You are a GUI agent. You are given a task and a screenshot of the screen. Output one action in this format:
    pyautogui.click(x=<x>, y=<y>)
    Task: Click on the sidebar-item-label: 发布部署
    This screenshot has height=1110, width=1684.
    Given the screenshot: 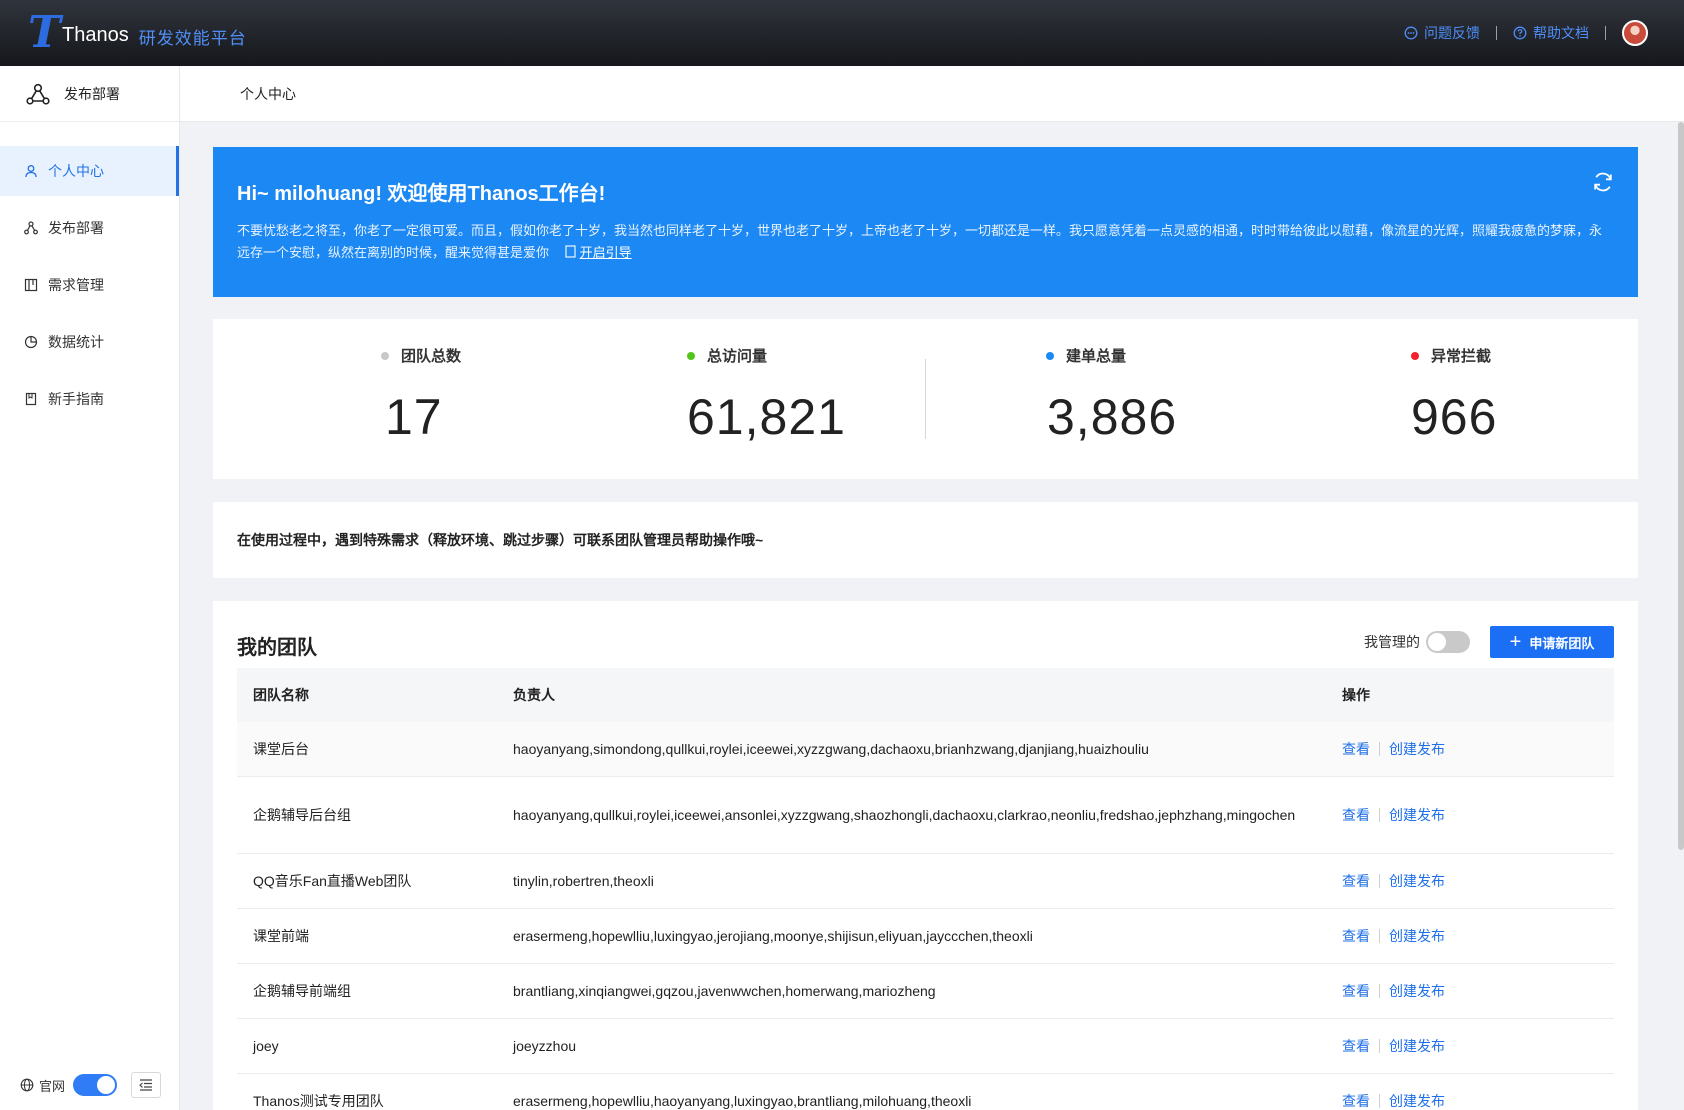 What is the action you would take?
    pyautogui.click(x=76, y=228)
    